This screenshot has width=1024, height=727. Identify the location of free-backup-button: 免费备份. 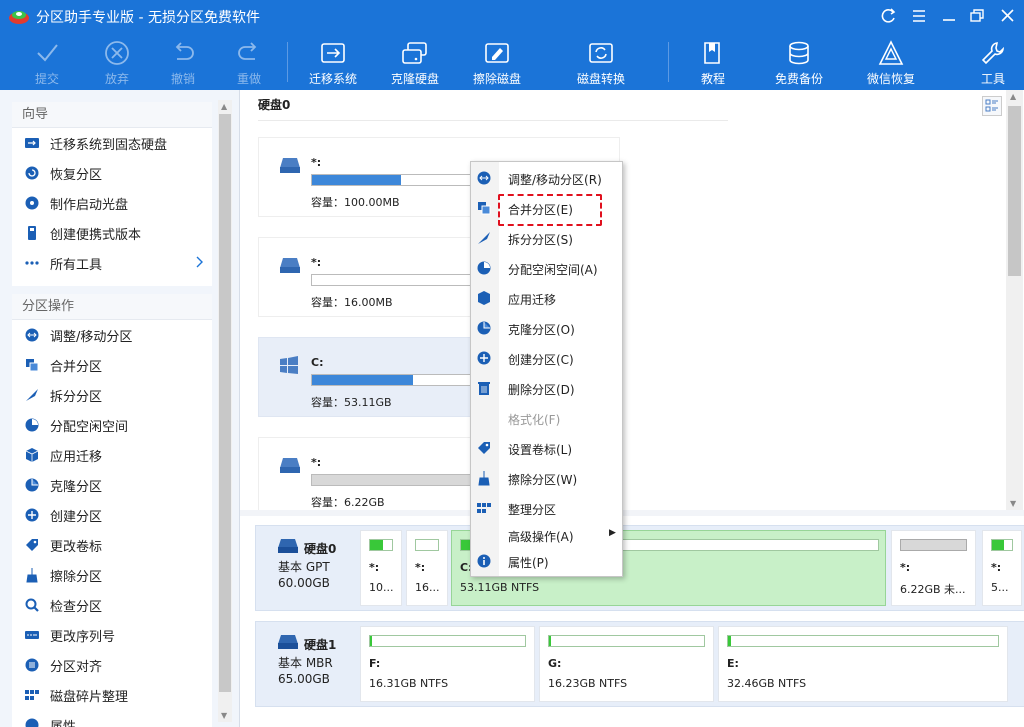
(799, 61).